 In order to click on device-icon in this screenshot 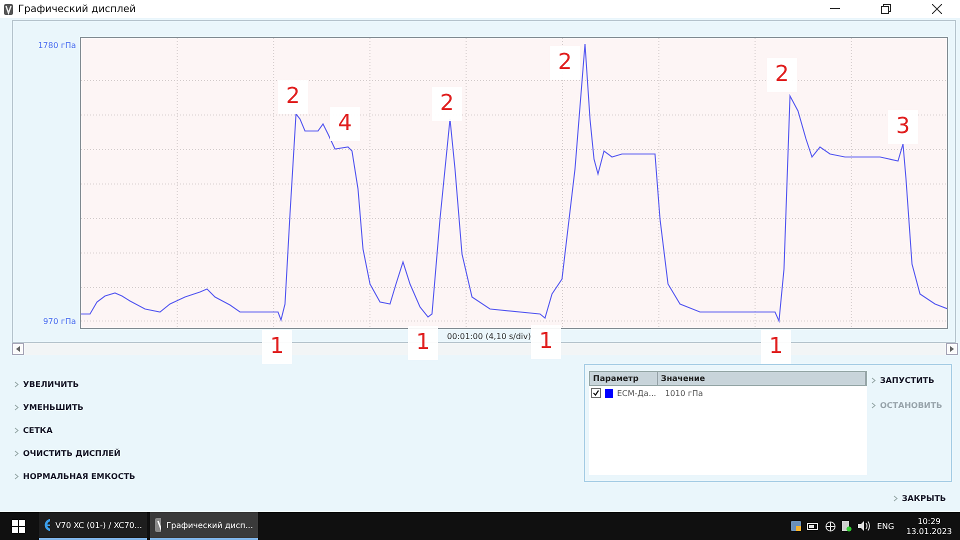, I will do `click(847, 526)`.